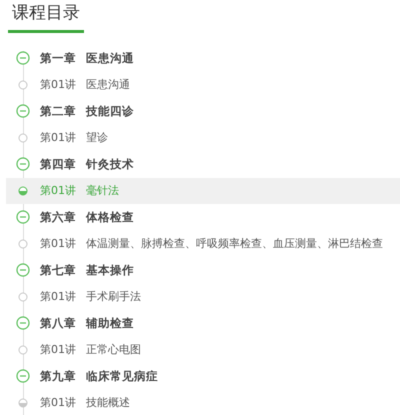  Describe the element at coordinates (203, 137) in the screenshot. I see `lesson-row: 第01讲 望诊` at that location.